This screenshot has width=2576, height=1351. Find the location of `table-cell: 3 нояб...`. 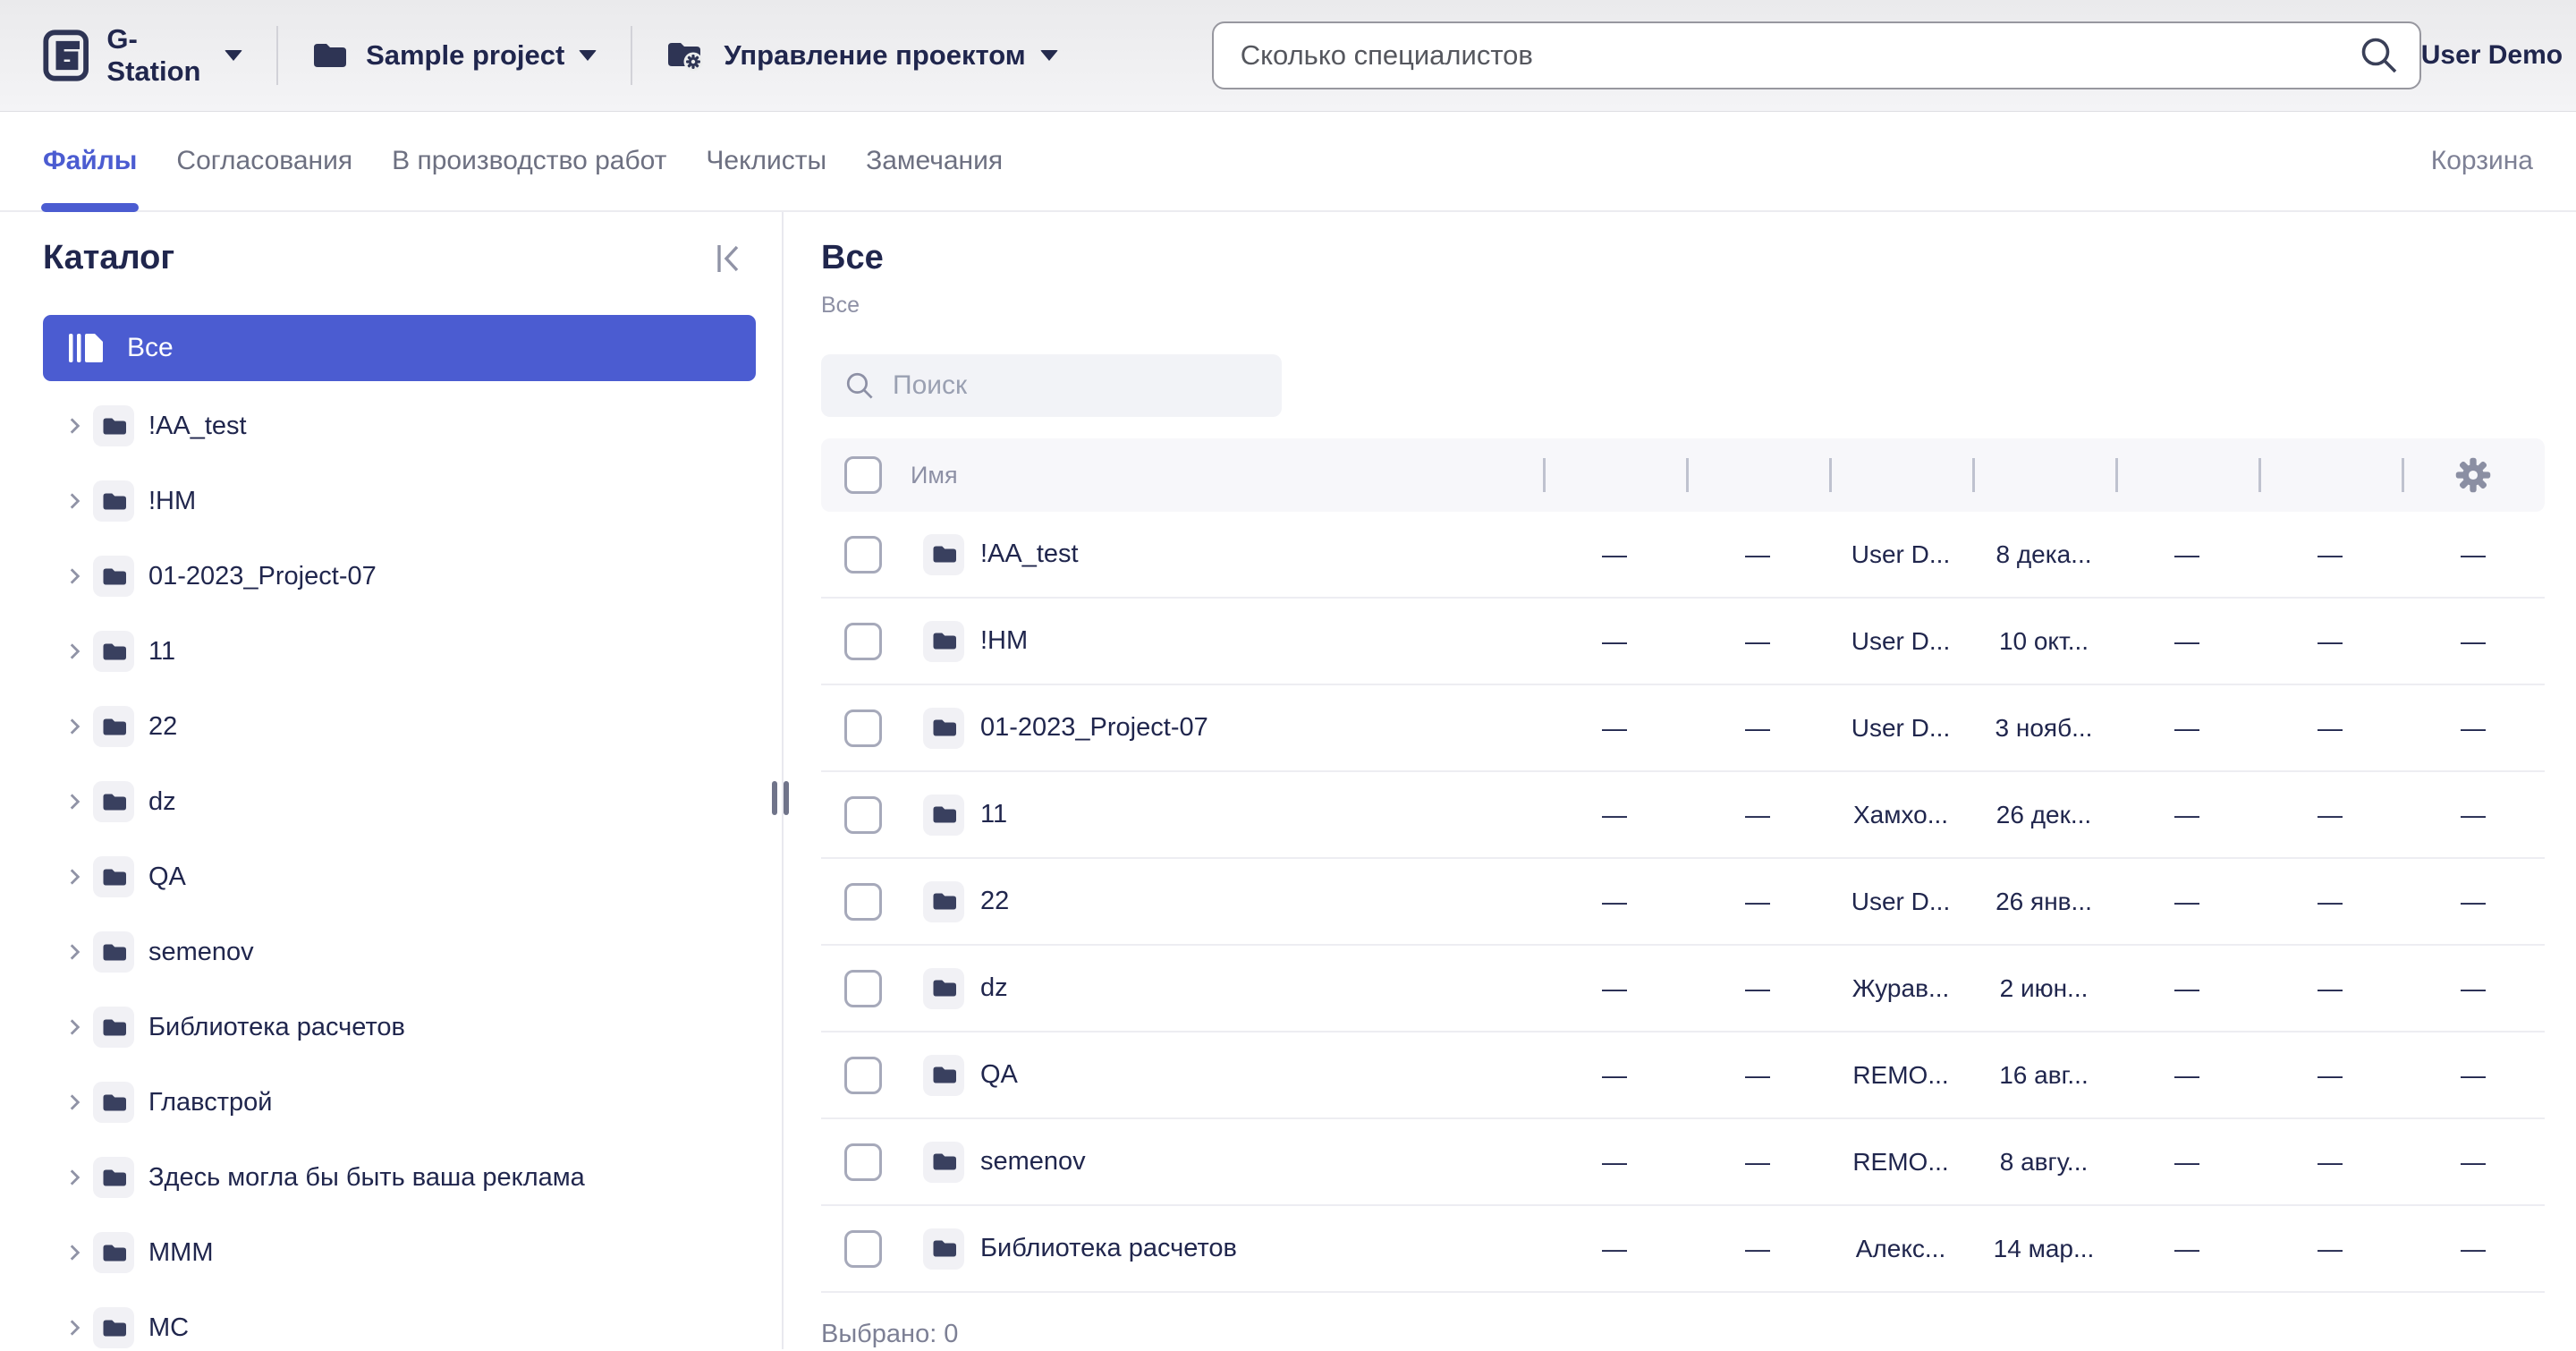

table-cell: 3 нояб... is located at coordinates (2044, 728).